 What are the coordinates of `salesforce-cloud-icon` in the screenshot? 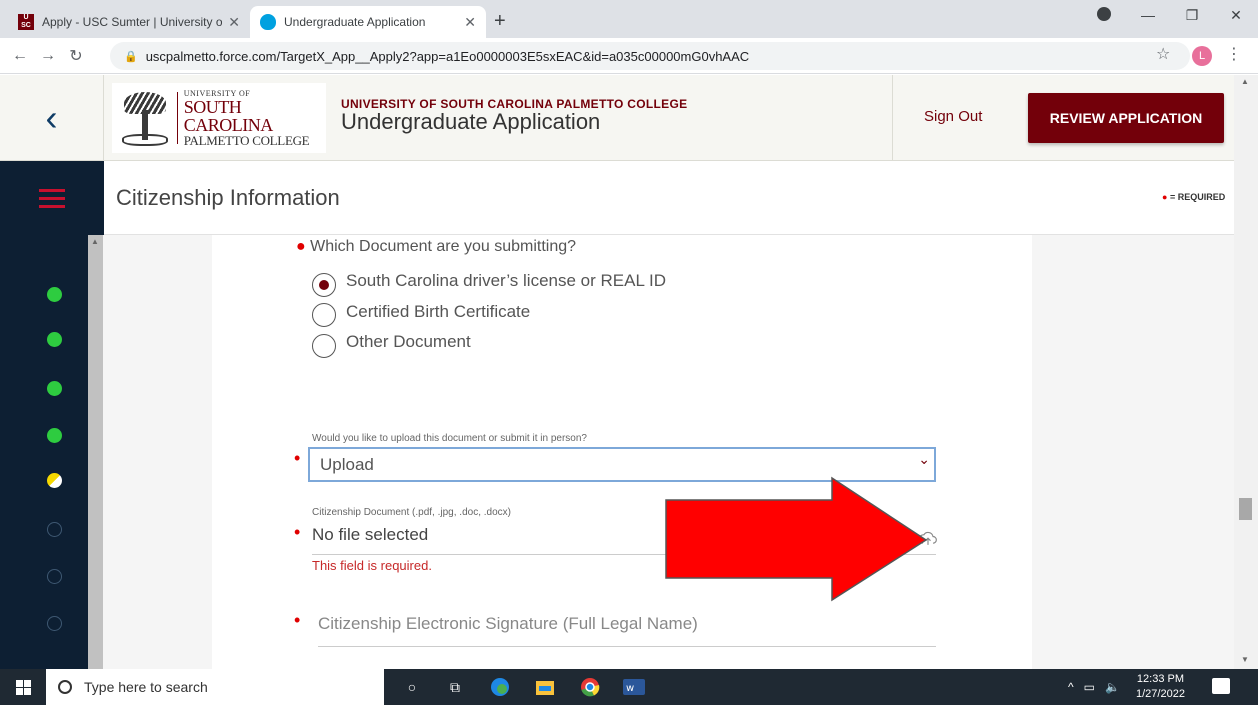 It's located at (268, 22).